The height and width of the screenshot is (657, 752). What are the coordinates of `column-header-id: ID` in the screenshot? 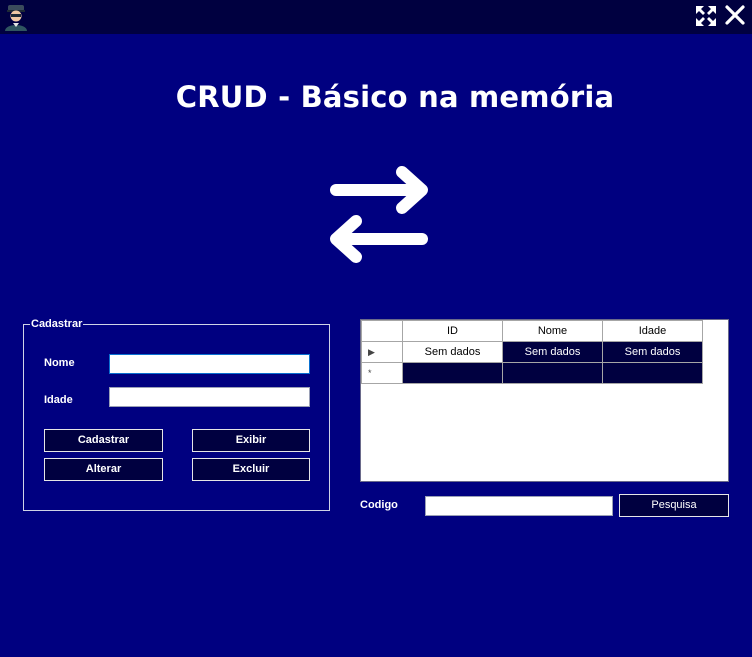 It's located at (452, 331).